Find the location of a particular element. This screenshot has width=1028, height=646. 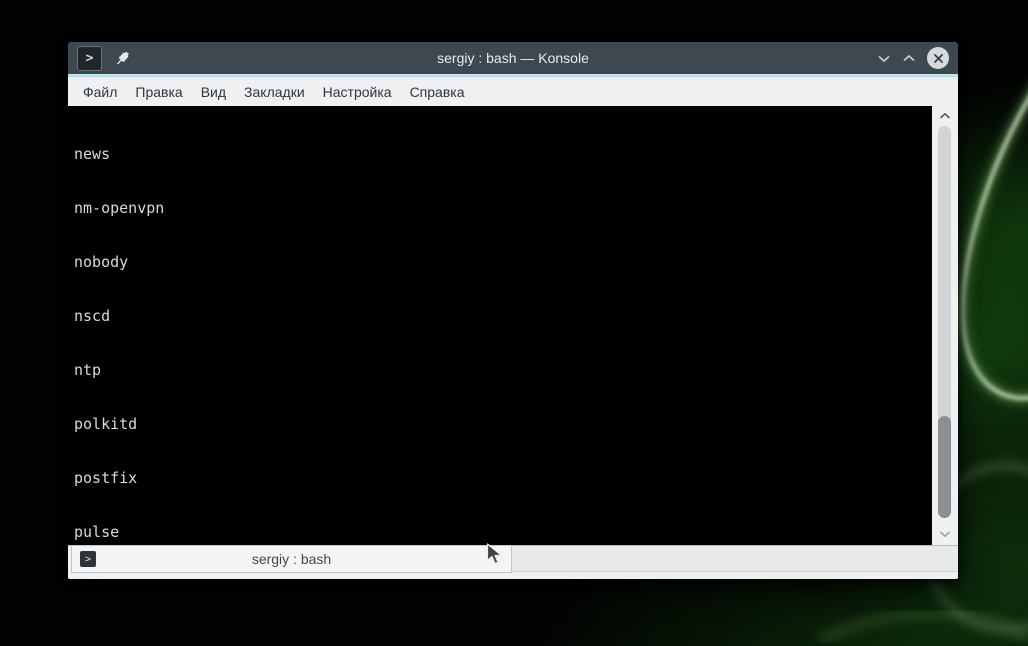

tab-sergiy-bash: > sergiy : bash is located at coordinates (291, 559).